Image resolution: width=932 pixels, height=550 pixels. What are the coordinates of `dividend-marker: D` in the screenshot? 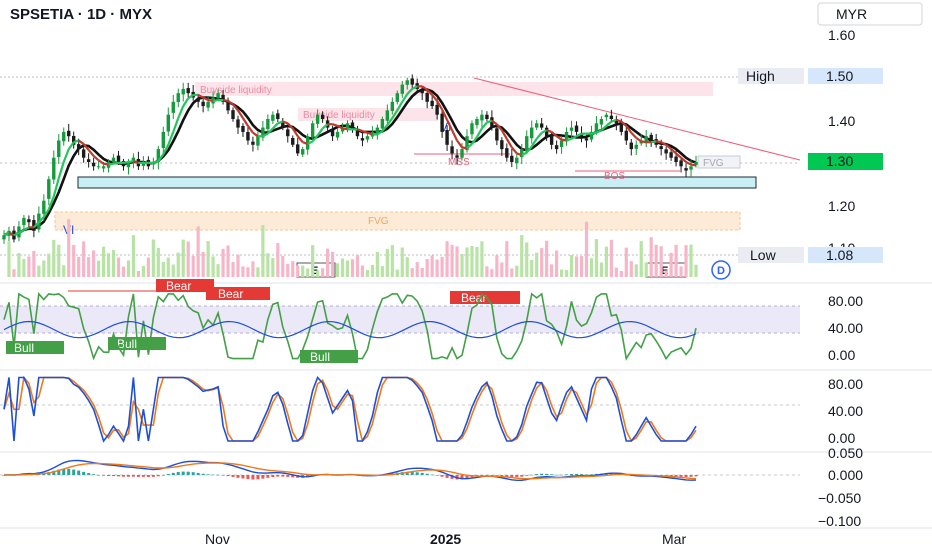 It's located at (721, 271).